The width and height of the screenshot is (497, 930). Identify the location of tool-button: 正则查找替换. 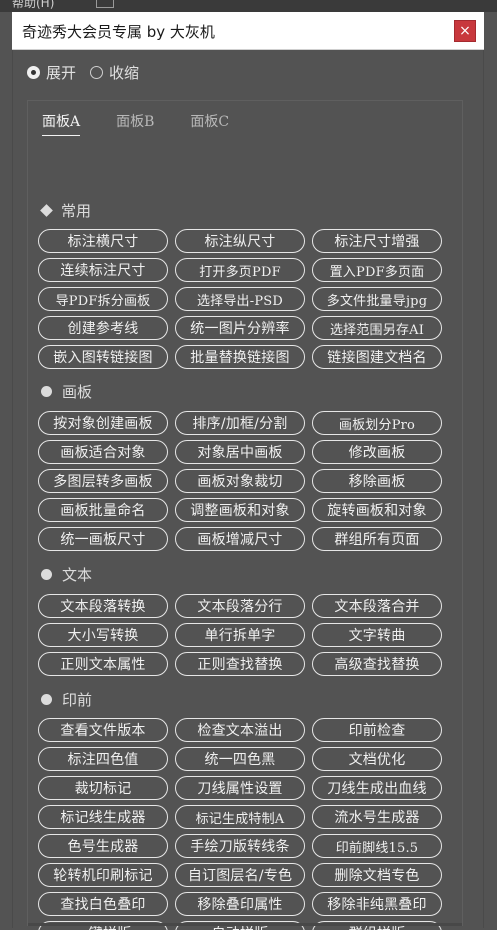
(240, 664).